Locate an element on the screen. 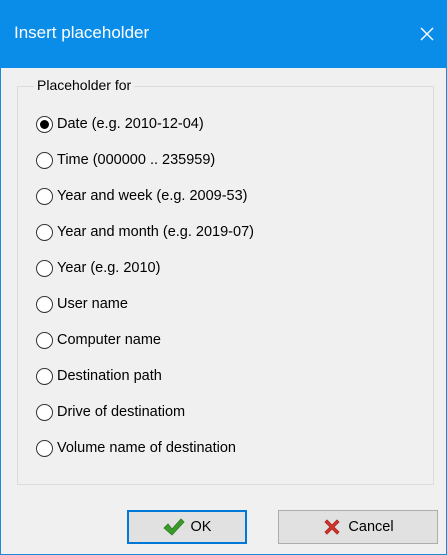 This screenshot has height=555, width=447. title-bar: Insert placeholder is located at coordinates (223, 34).